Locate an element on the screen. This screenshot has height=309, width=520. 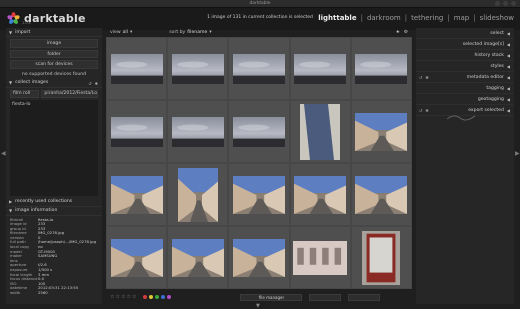
scan-devices-button: scan for devices is located at coordinates (54, 64).